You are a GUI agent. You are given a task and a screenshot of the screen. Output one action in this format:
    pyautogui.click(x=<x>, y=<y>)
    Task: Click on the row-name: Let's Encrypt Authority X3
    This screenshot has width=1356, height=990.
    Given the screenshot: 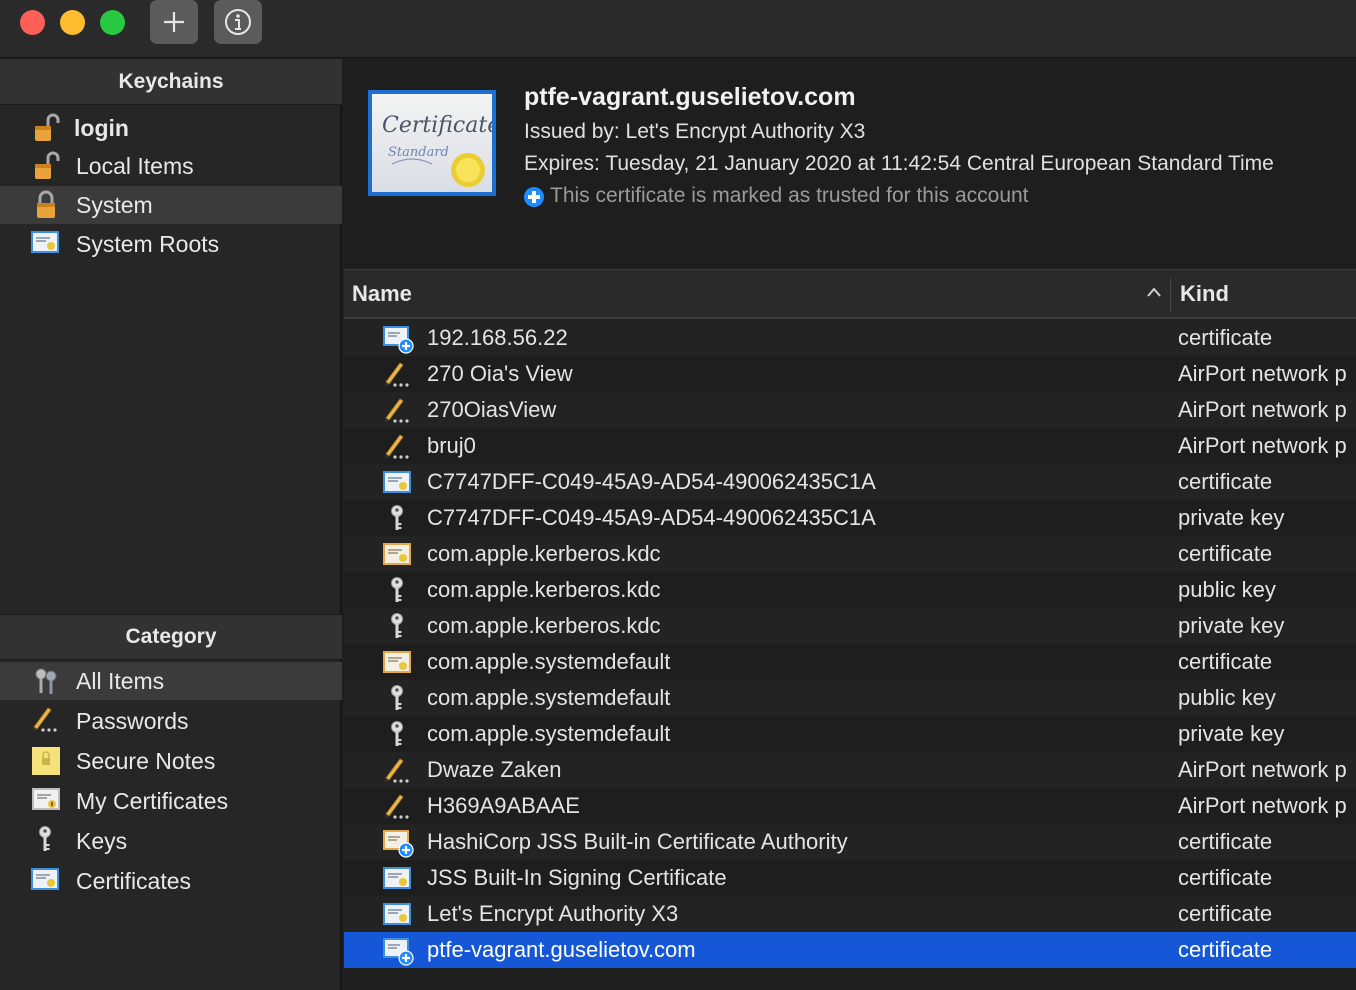 What is the action you would take?
    pyautogui.click(x=553, y=913)
    